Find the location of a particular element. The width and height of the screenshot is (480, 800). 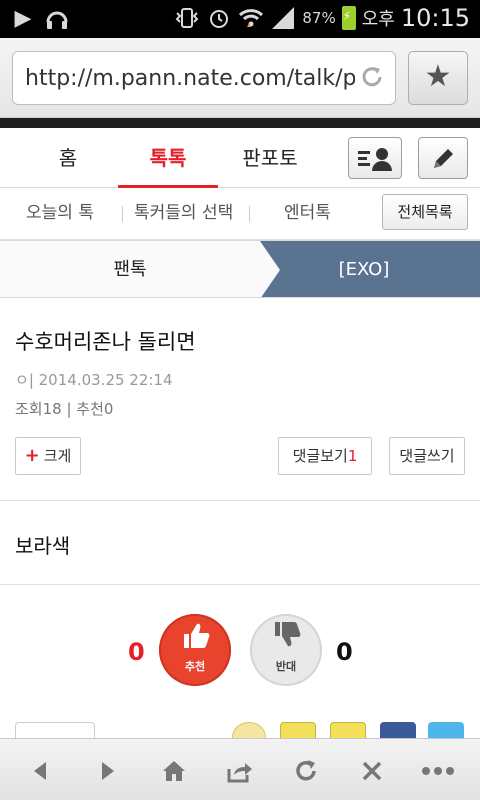

share-button is located at coordinates (240, 770).